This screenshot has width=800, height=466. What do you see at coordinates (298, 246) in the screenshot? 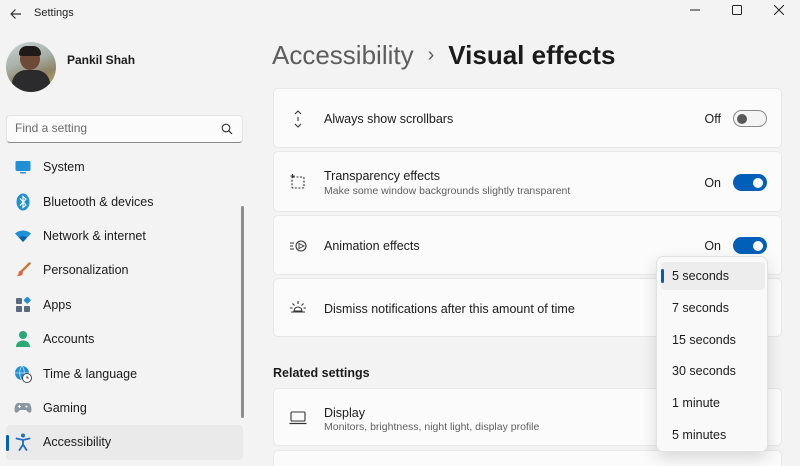
I see `animation-icon` at bounding box center [298, 246].